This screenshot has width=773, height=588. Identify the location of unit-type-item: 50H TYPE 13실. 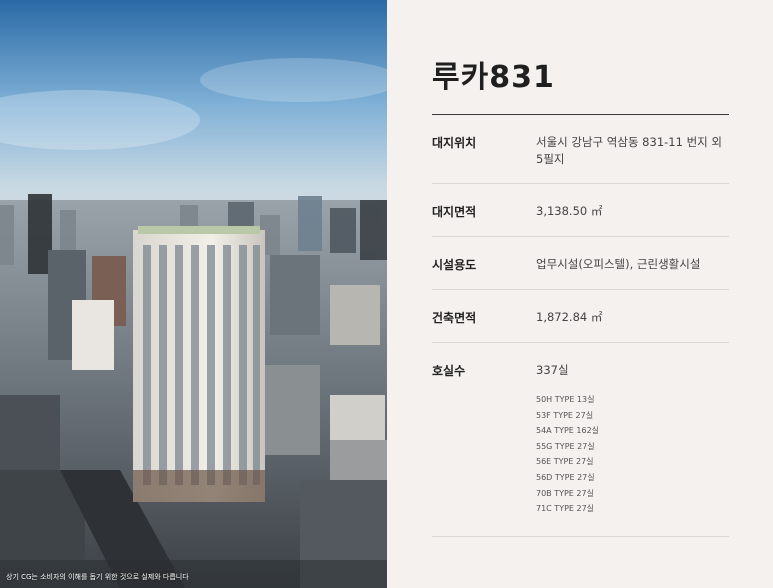
(565, 399).